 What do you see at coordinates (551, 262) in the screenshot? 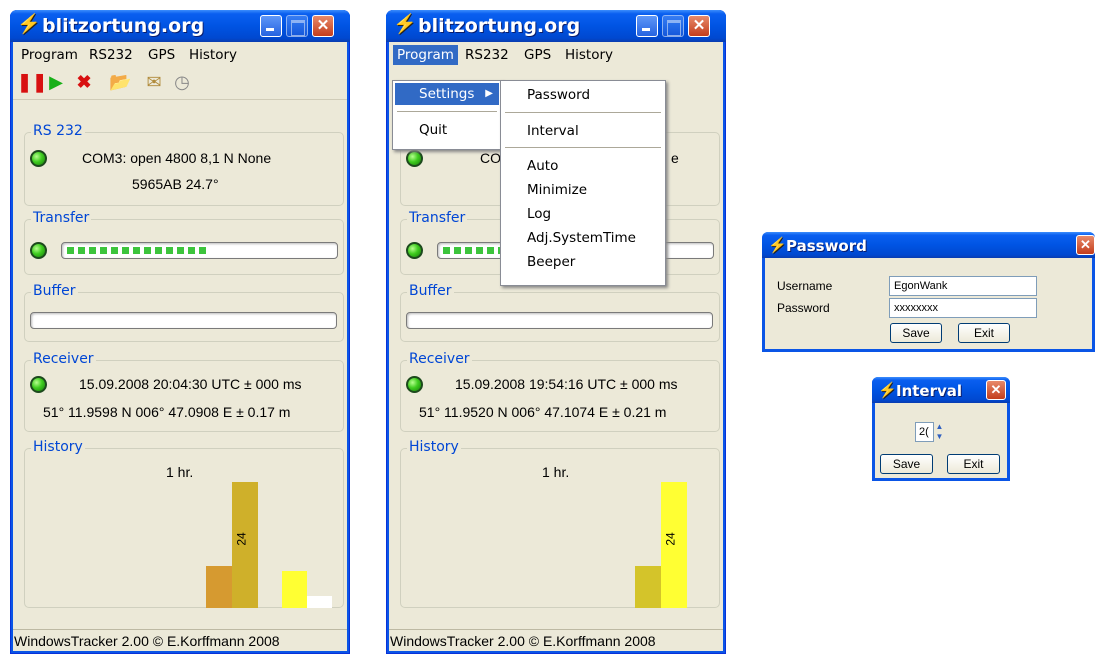
I see `menu-item-label: Beeper` at bounding box center [551, 262].